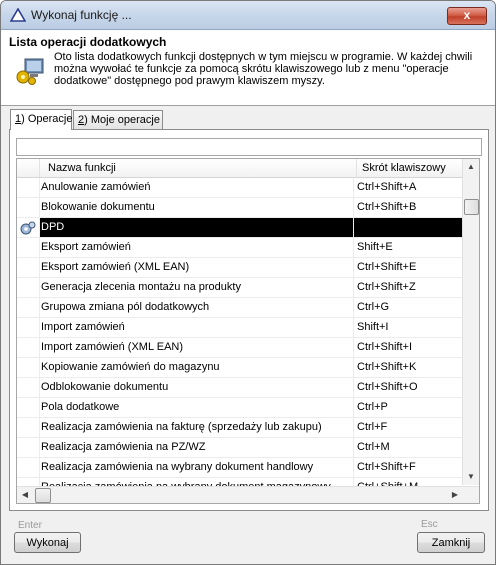 This screenshot has height=565, width=496. I want to click on window-close-button: x, so click(467, 16).